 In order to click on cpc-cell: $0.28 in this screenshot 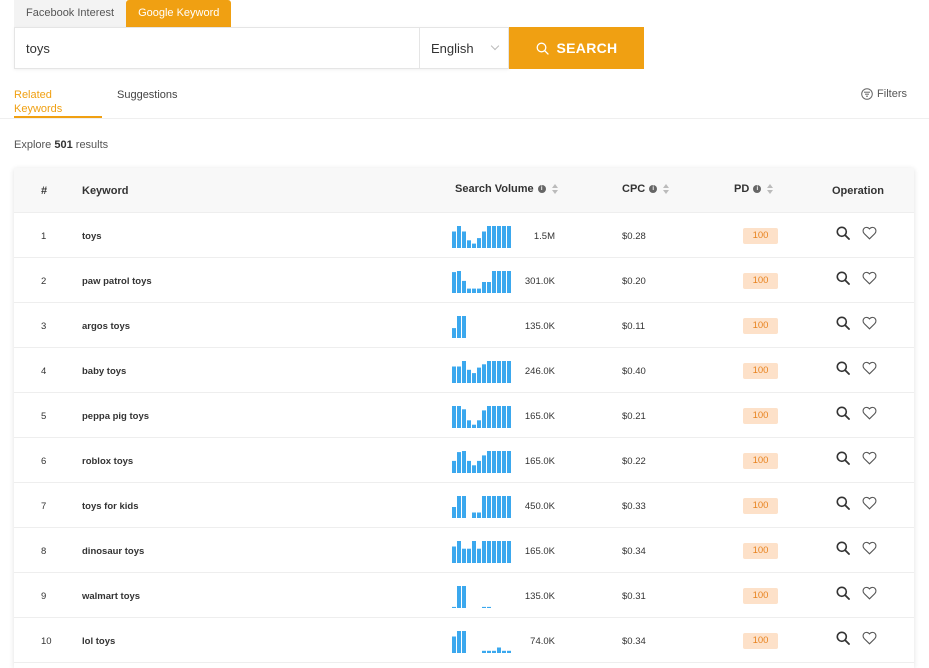, I will do `click(634, 236)`.